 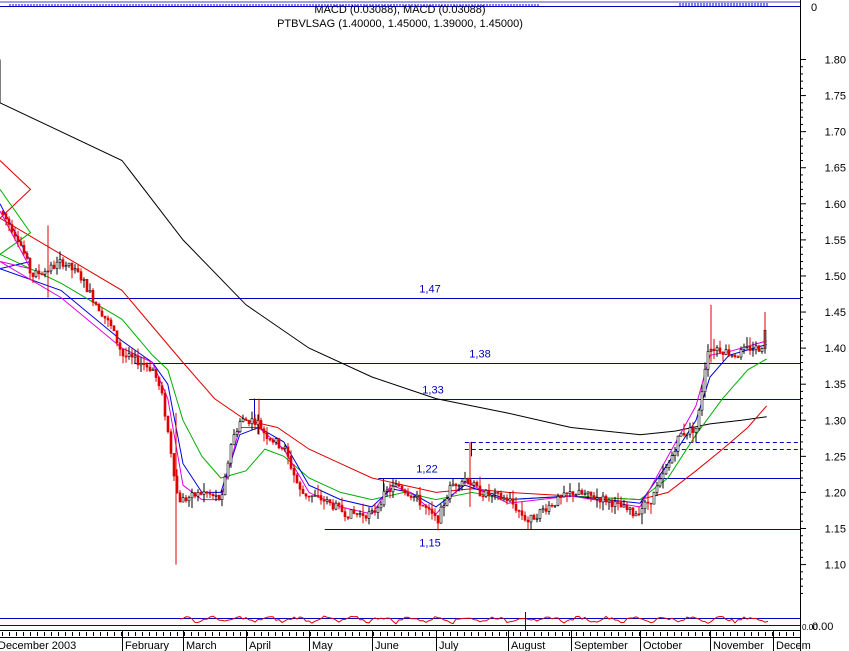 What do you see at coordinates (835, 133) in the screenshot?
I see `y-tick-label: 1.70` at bounding box center [835, 133].